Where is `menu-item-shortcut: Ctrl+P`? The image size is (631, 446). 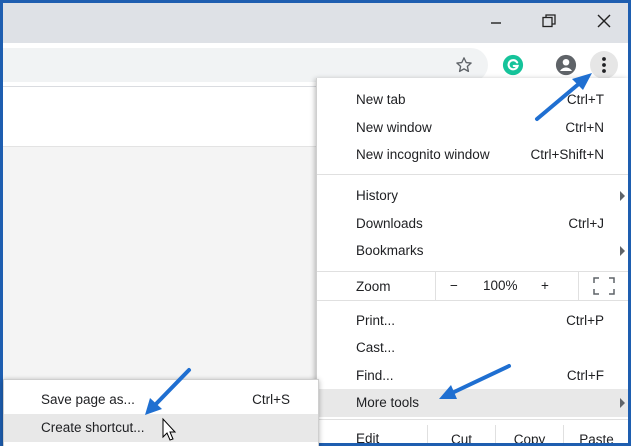 menu-item-shortcut: Ctrl+P is located at coordinates (585, 320).